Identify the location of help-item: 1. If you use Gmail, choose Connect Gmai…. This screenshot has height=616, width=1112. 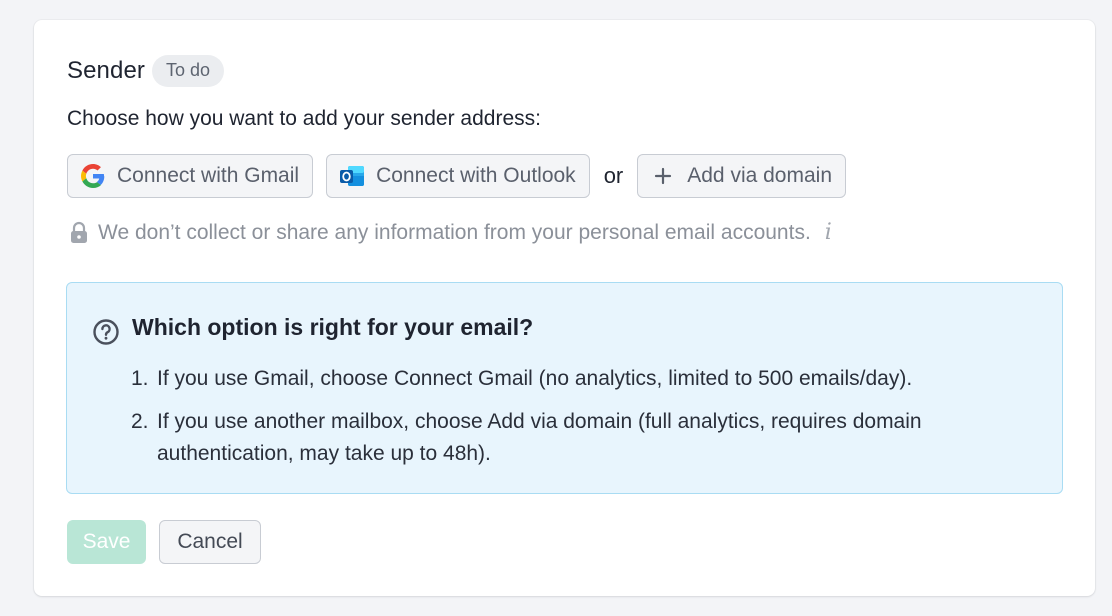
(591, 379).